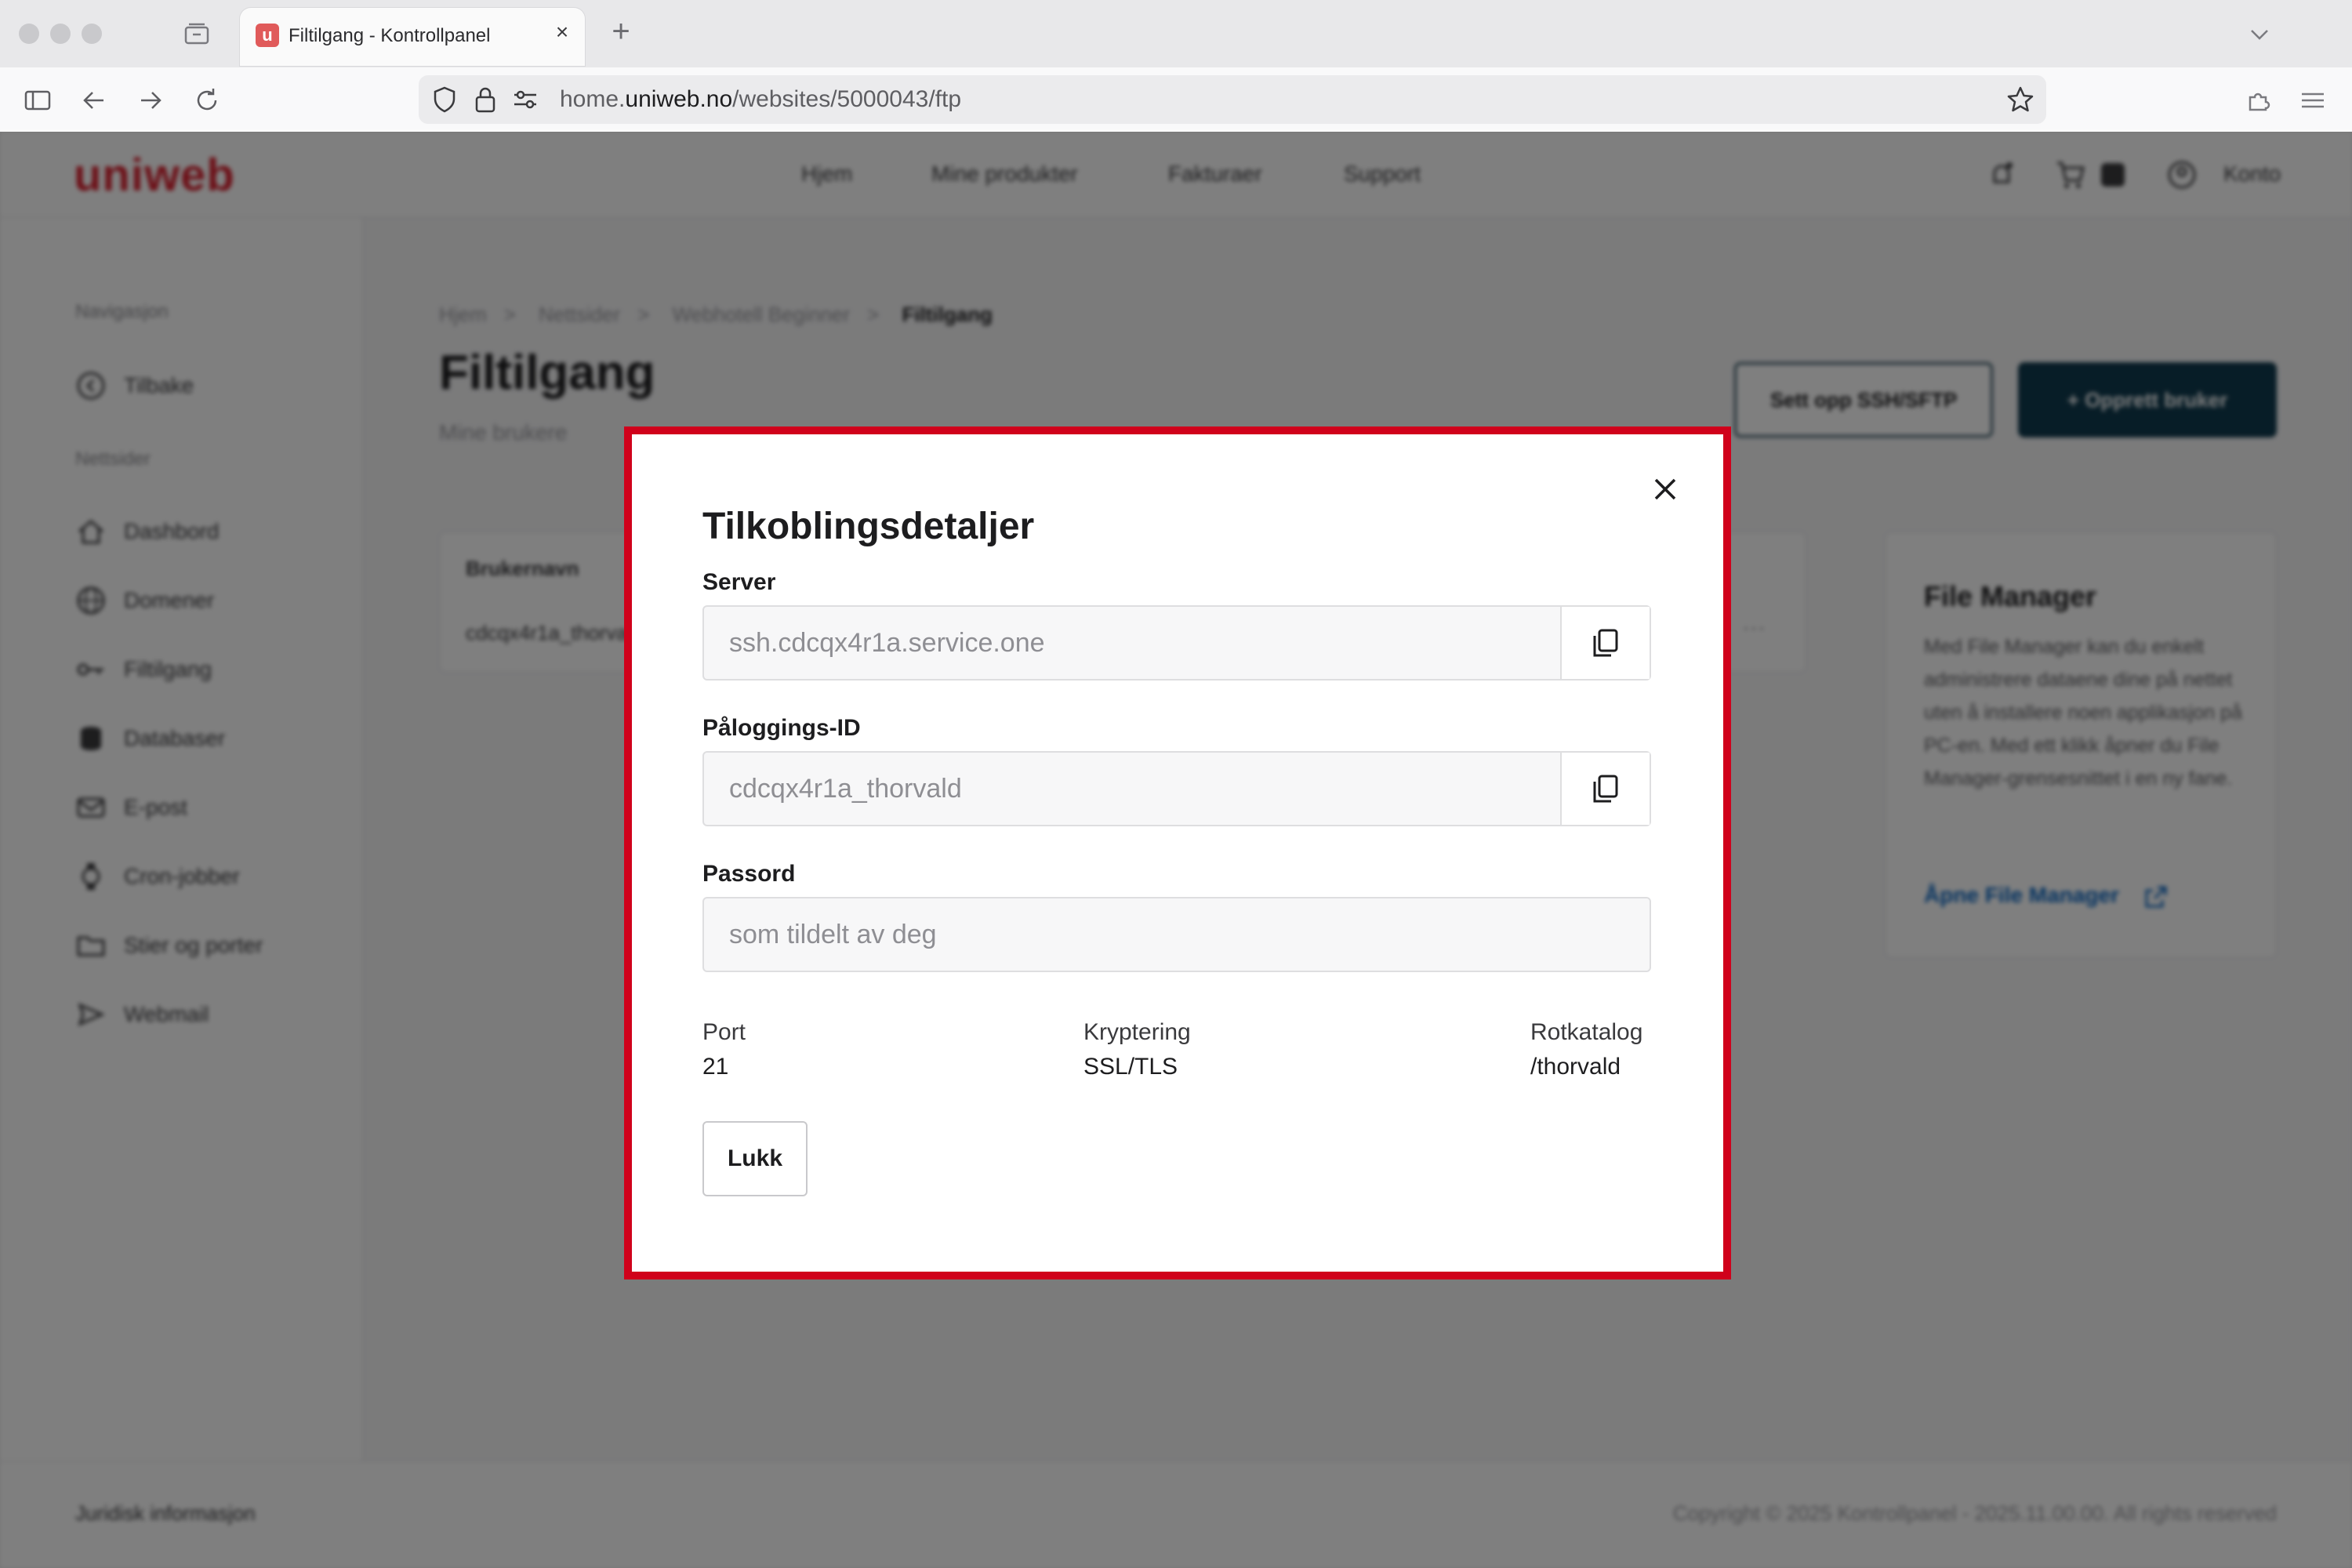 The image size is (2352, 1568). What do you see at coordinates (755, 1158) in the screenshot?
I see `close-button: Lukk` at bounding box center [755, 1158].